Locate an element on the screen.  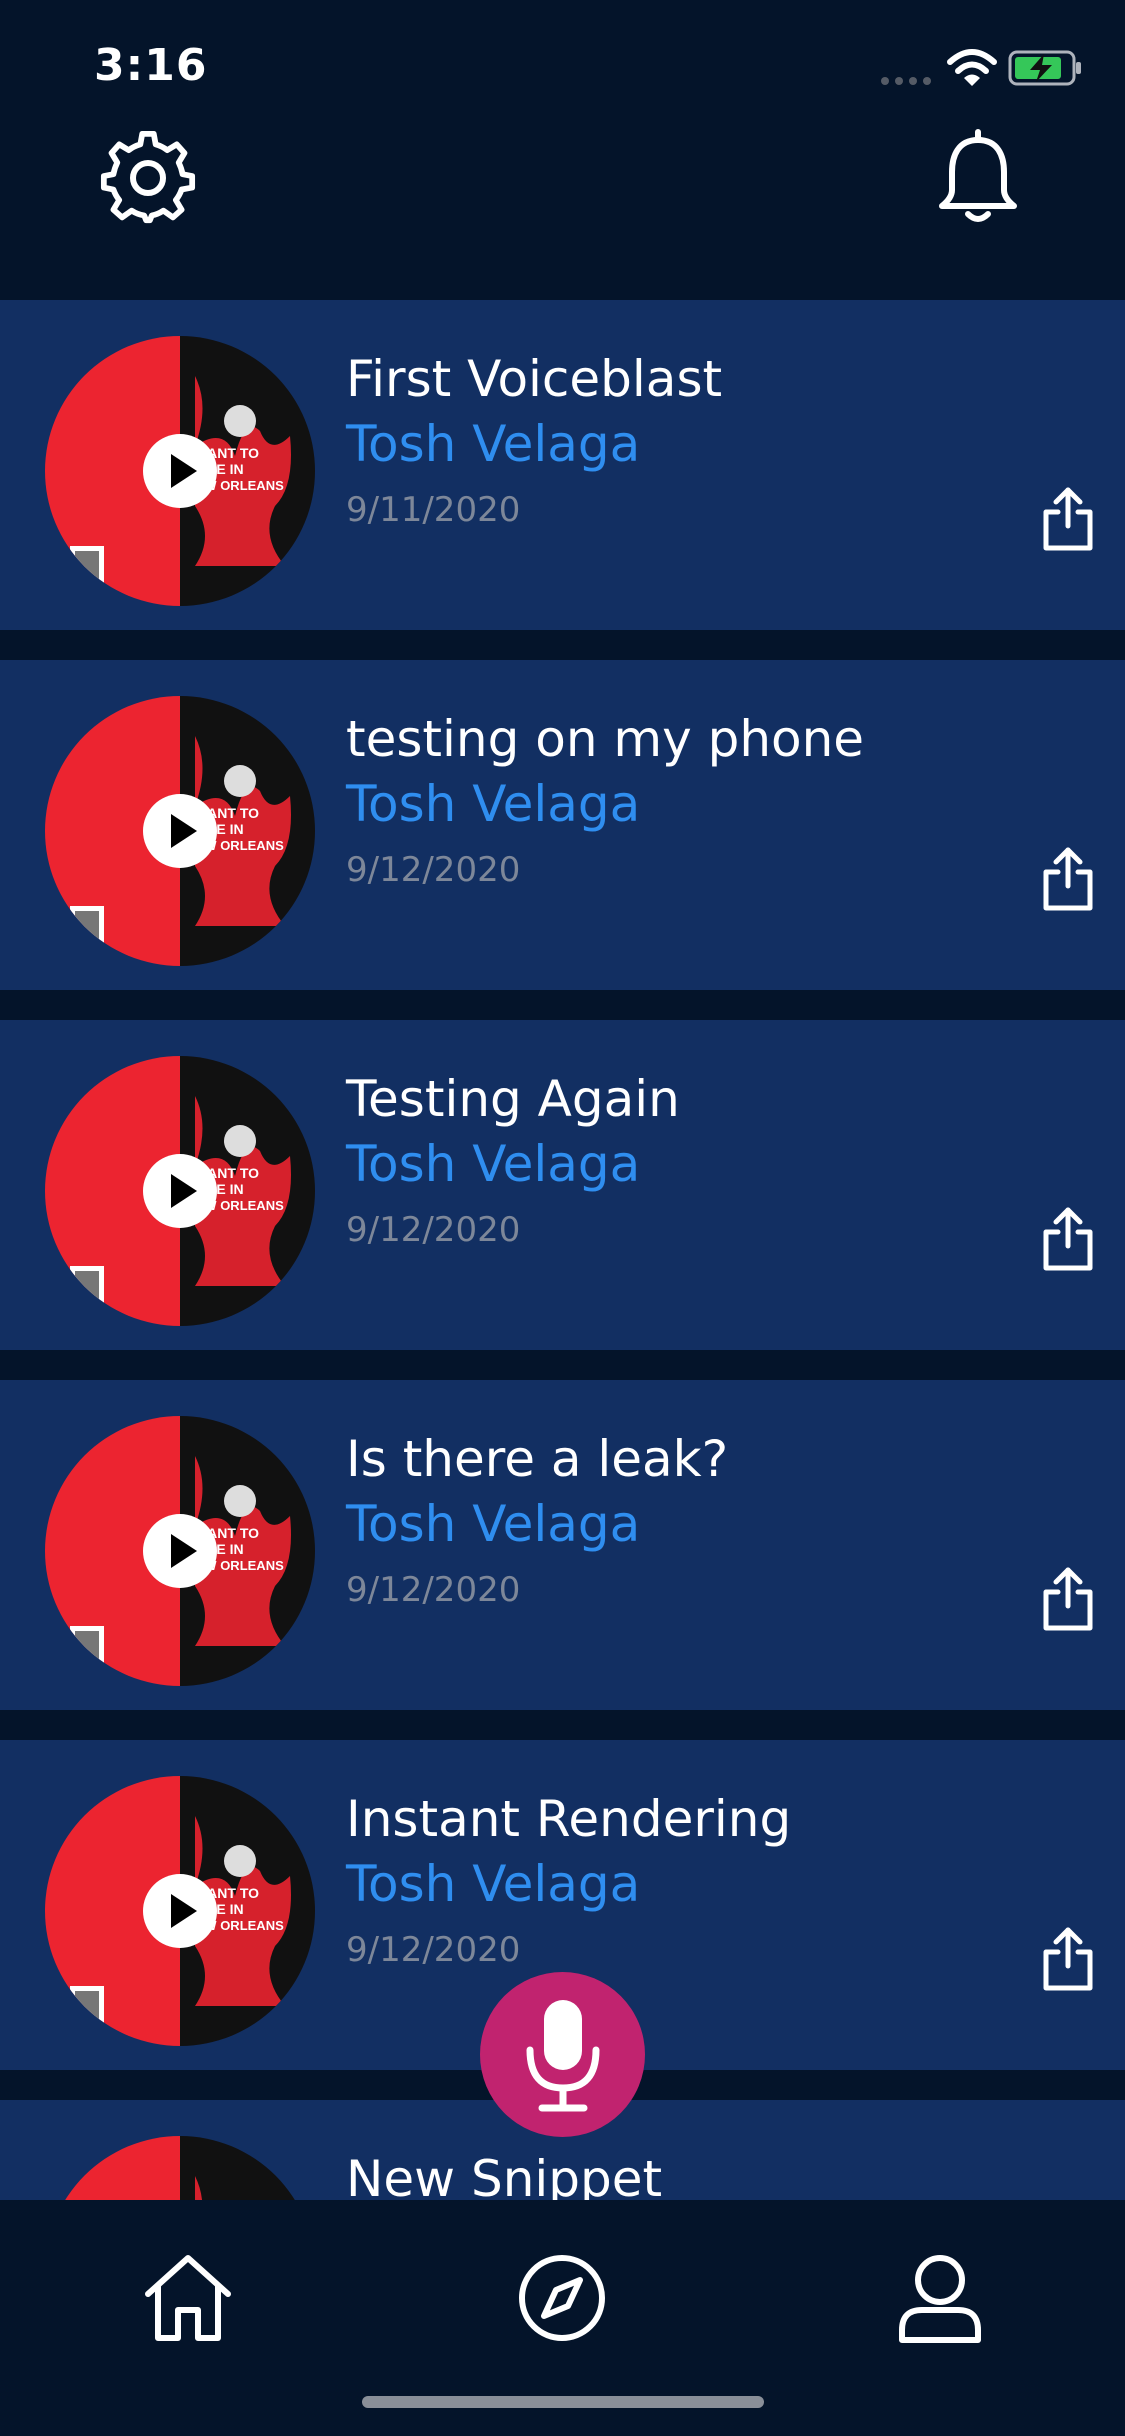
cover-art: I WANT TO DIE IN NEW ORLEANS is located at coordinates (180, 2168).